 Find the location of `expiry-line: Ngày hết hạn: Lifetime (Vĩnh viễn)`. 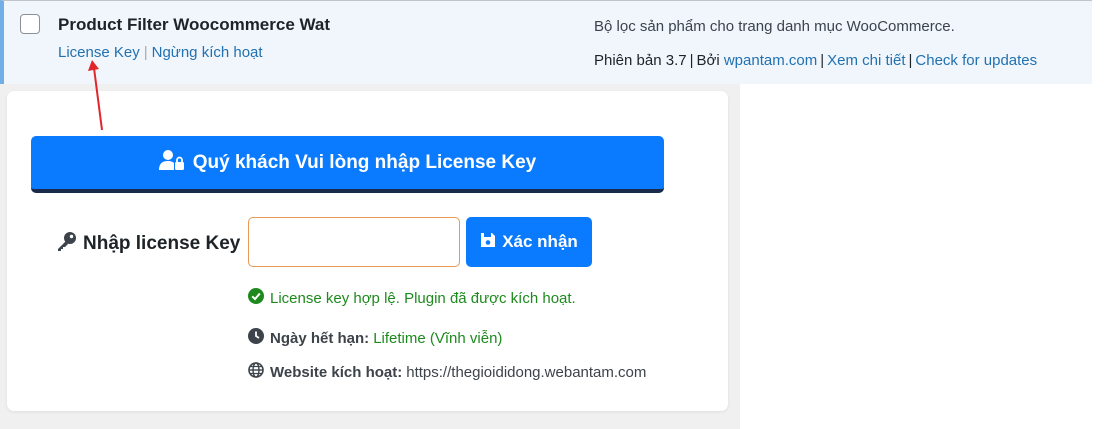

expiry-line: Ngày hết hạn: Lifetime (Vĩnh viễn) is located at coordinates (375, 338).